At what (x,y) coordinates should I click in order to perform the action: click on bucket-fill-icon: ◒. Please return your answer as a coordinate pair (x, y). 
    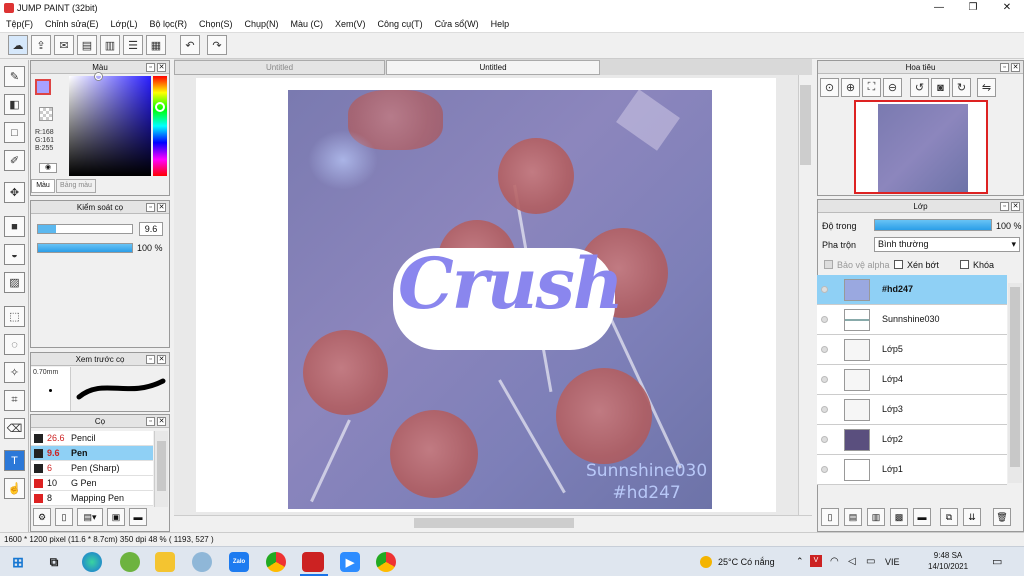
    Looking at the image, I should click on (14, 254).